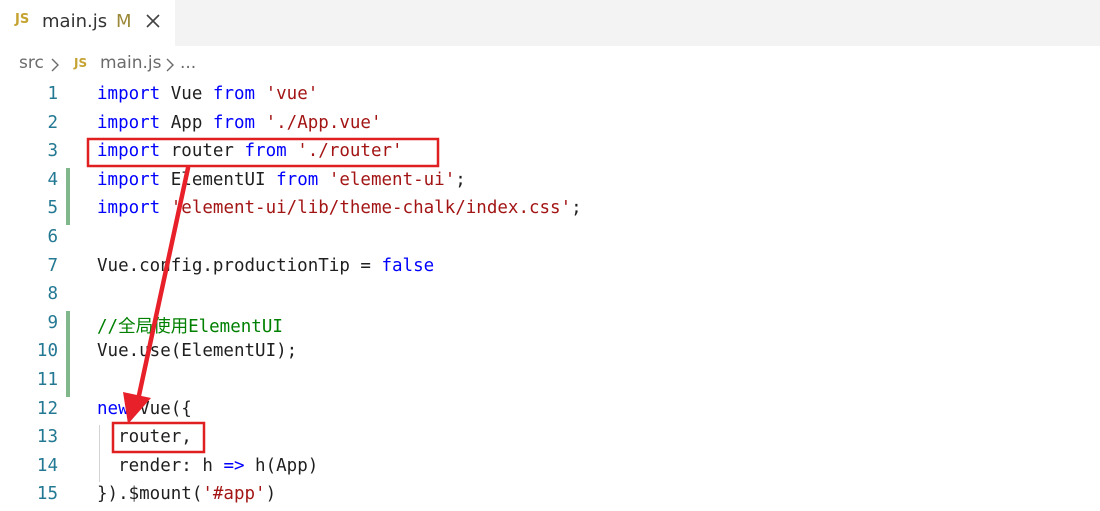  I want to click on code-token: //全局使用ElementUI, so click(190, 326).